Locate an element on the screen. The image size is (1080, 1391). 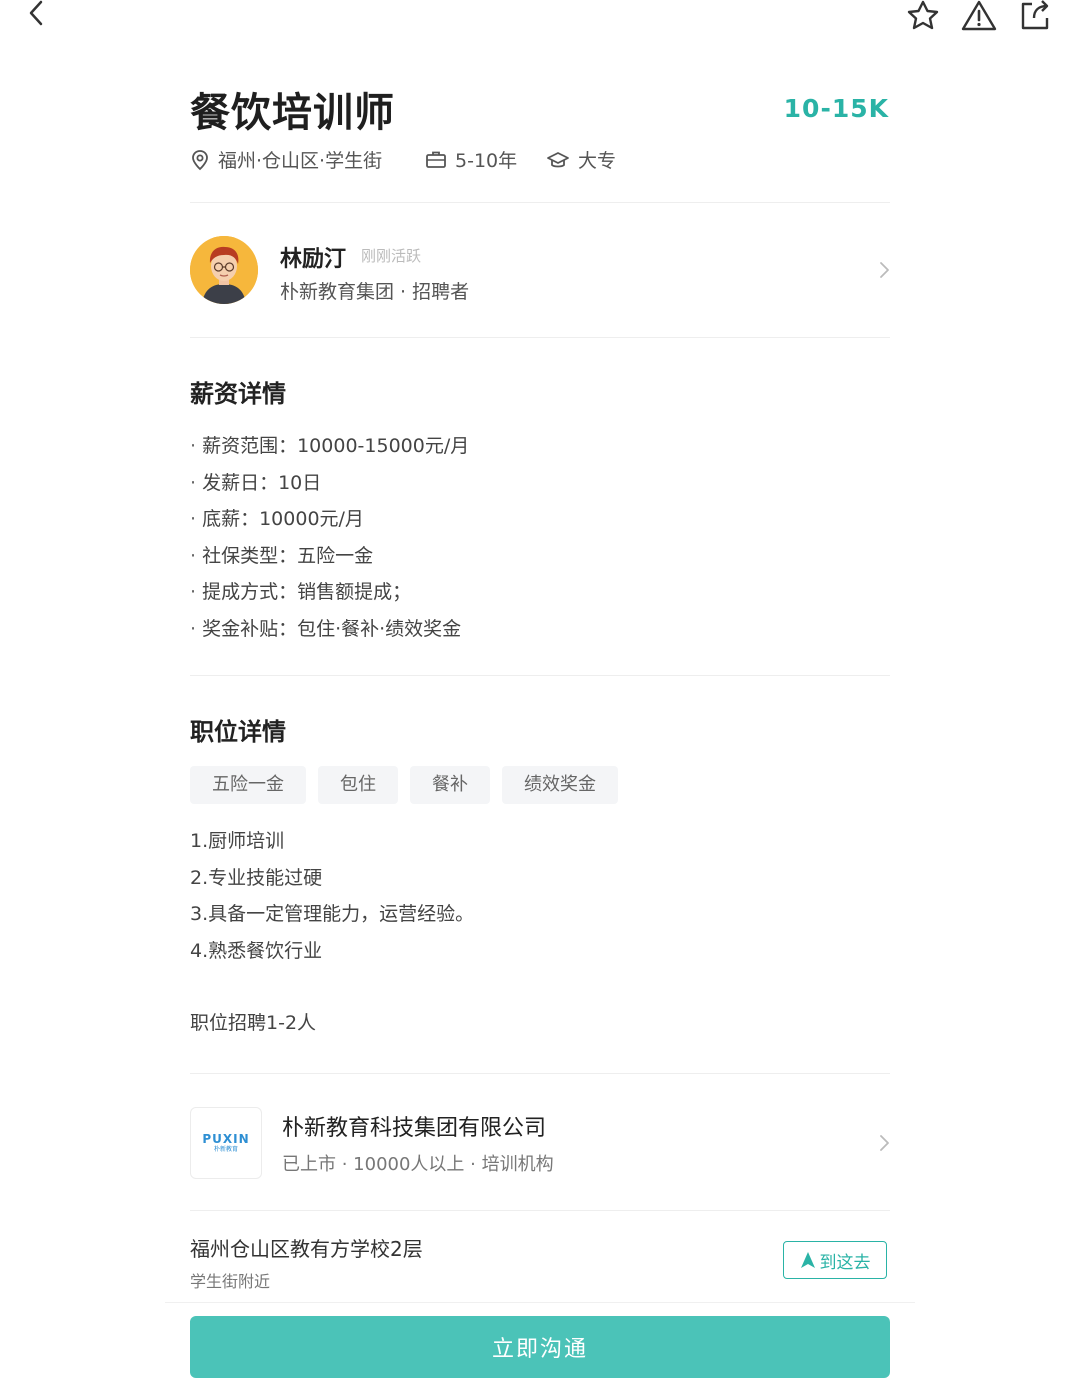
list-item: 薪资范围：10000-15000元/月 is located at coordinates (329, 446).